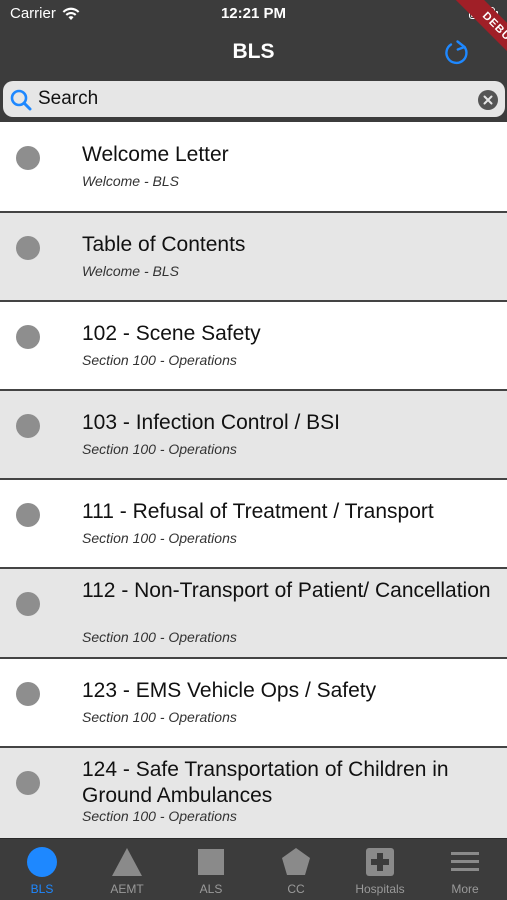 This screenshot has height=900, width=507. Describe the element at coordinates (171, 333) in the screenshot. I see `list-item-title: 102 - Scene Safety` at that location.